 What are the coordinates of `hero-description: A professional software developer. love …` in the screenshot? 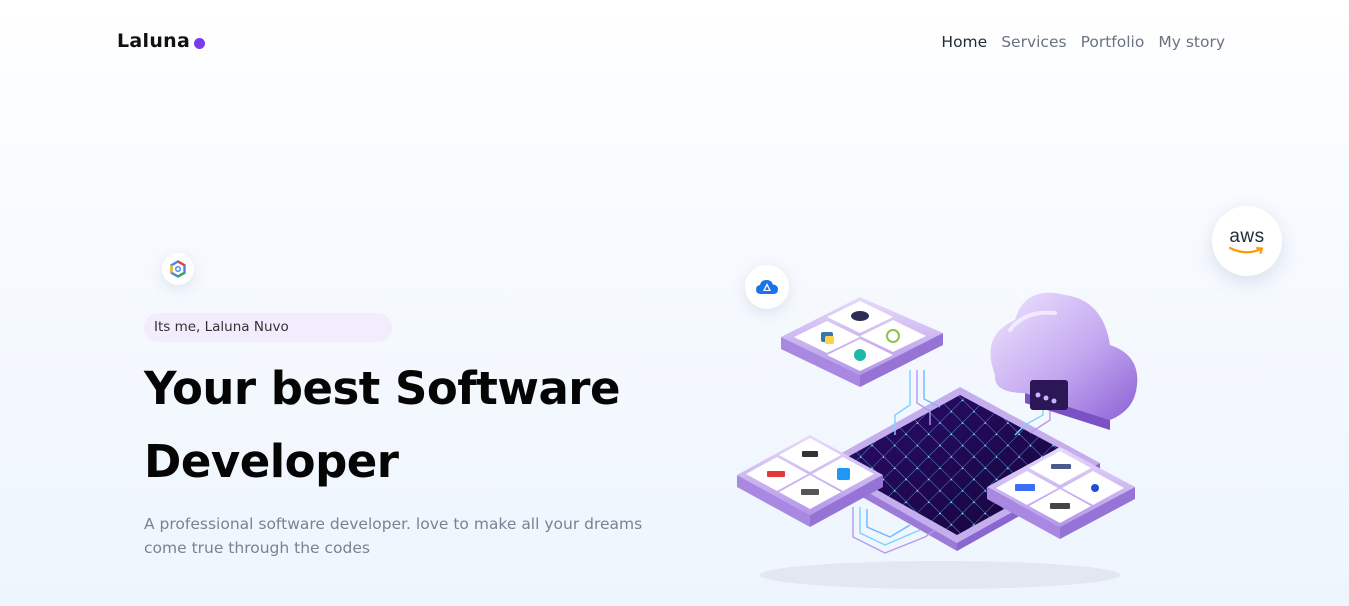 It's located at (393, 536).